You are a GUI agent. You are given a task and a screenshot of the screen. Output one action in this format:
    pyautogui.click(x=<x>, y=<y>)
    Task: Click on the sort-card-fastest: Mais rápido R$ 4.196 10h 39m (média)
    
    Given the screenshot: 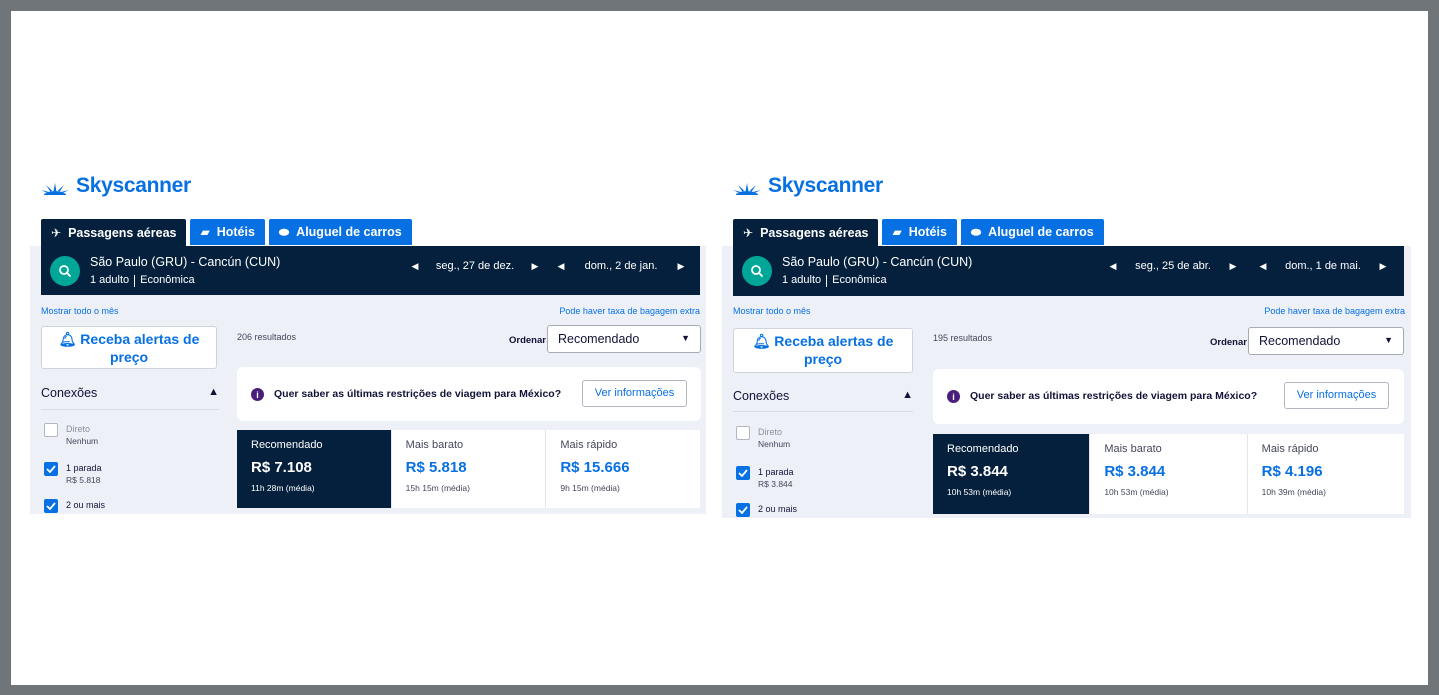 What is the action you would take?
    pyautogui.click(x=1326, y=474)
    